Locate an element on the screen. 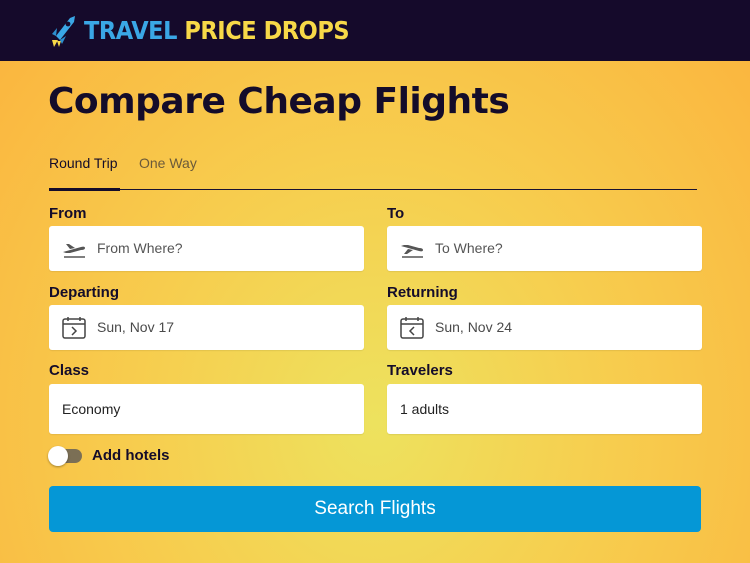 The image size is (750, 563). travelers-label: Travelers is located at coordinates (420, 370).